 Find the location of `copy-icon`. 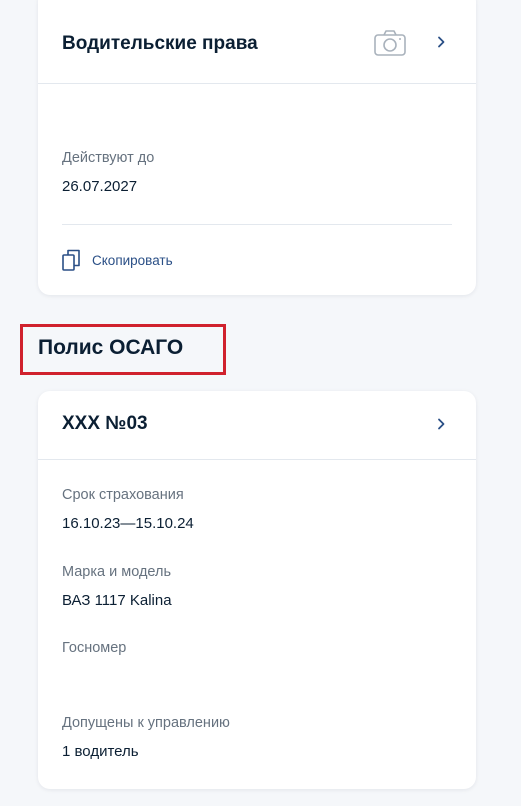

copy-icon is located at coordinates (71, 260).